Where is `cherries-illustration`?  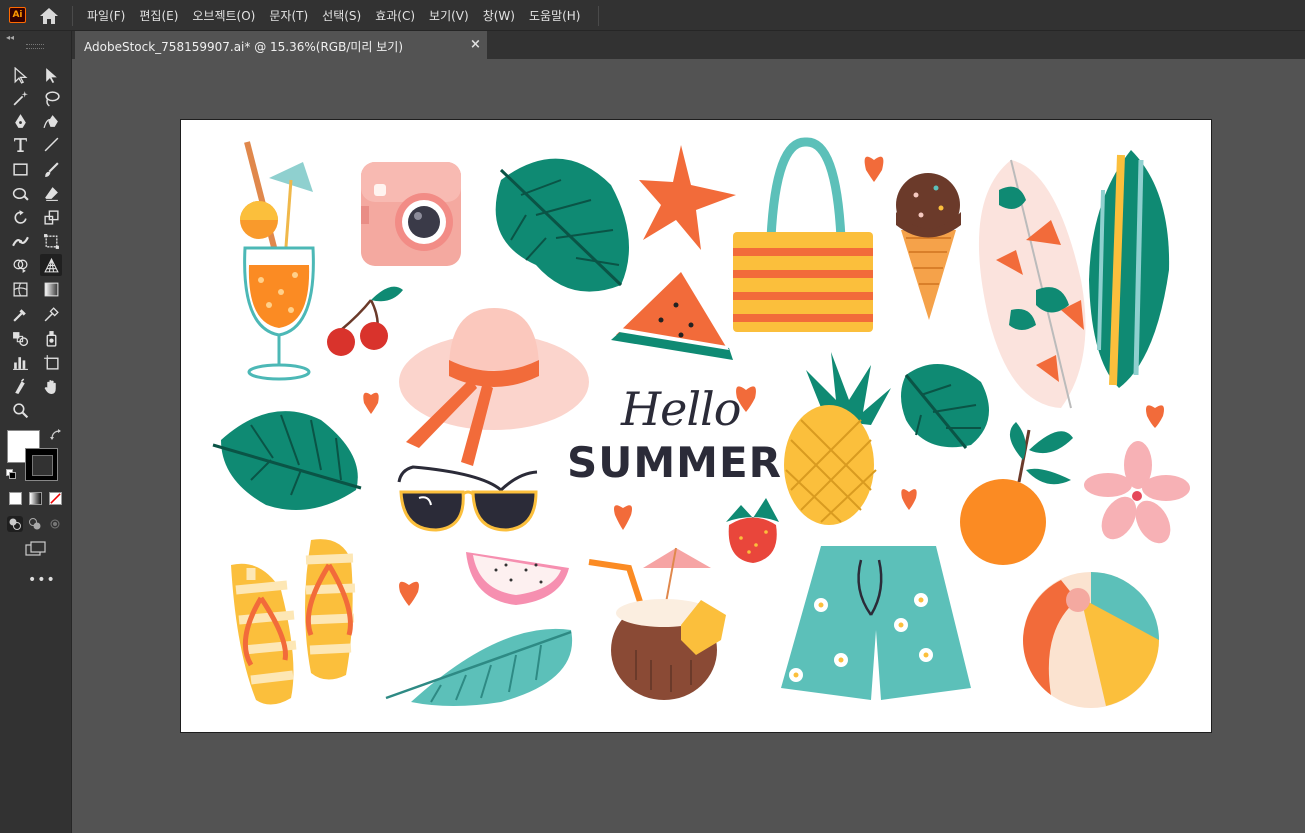
cherries-illustration is located at coordinates (365, 321).